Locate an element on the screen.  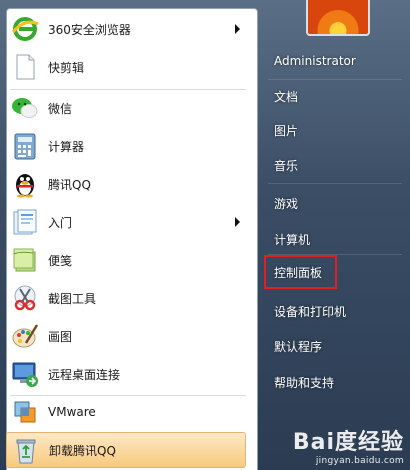
paint-palette-icon is located at coordinates (25, 336).